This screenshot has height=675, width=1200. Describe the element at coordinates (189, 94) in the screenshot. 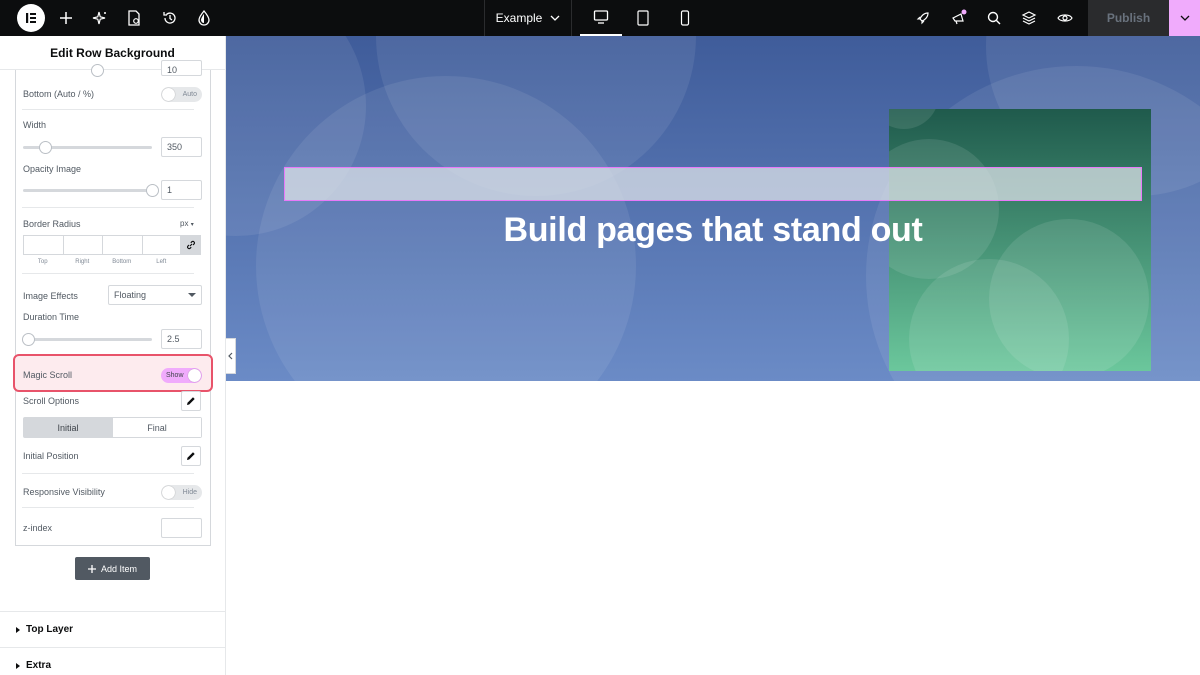

I see `toggle-text: Auto` at that location.